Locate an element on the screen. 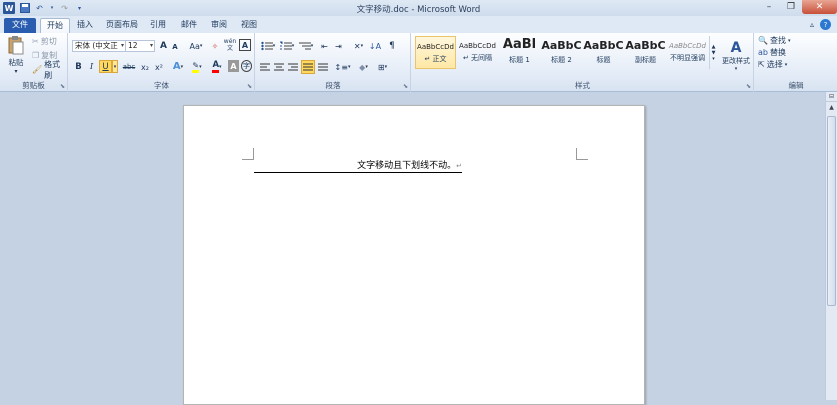 The height and width of the screenshot is (405, 837). replace-label: 替换 is located at coordinates (777, 52).